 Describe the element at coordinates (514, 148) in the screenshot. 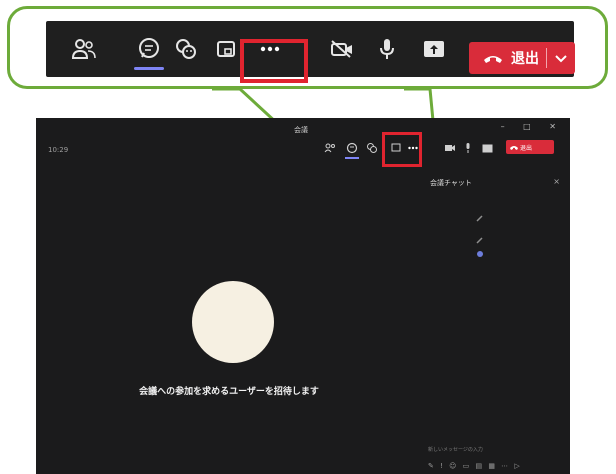

I see `phone-hangup-icon-small` at that location.